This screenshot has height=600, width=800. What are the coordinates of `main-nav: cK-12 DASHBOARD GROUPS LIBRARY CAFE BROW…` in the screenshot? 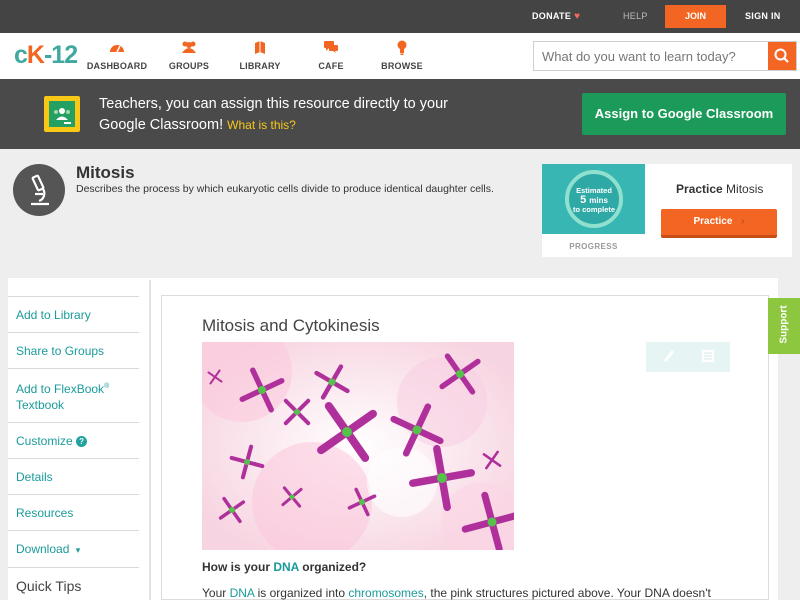 It's located at (400, 56).